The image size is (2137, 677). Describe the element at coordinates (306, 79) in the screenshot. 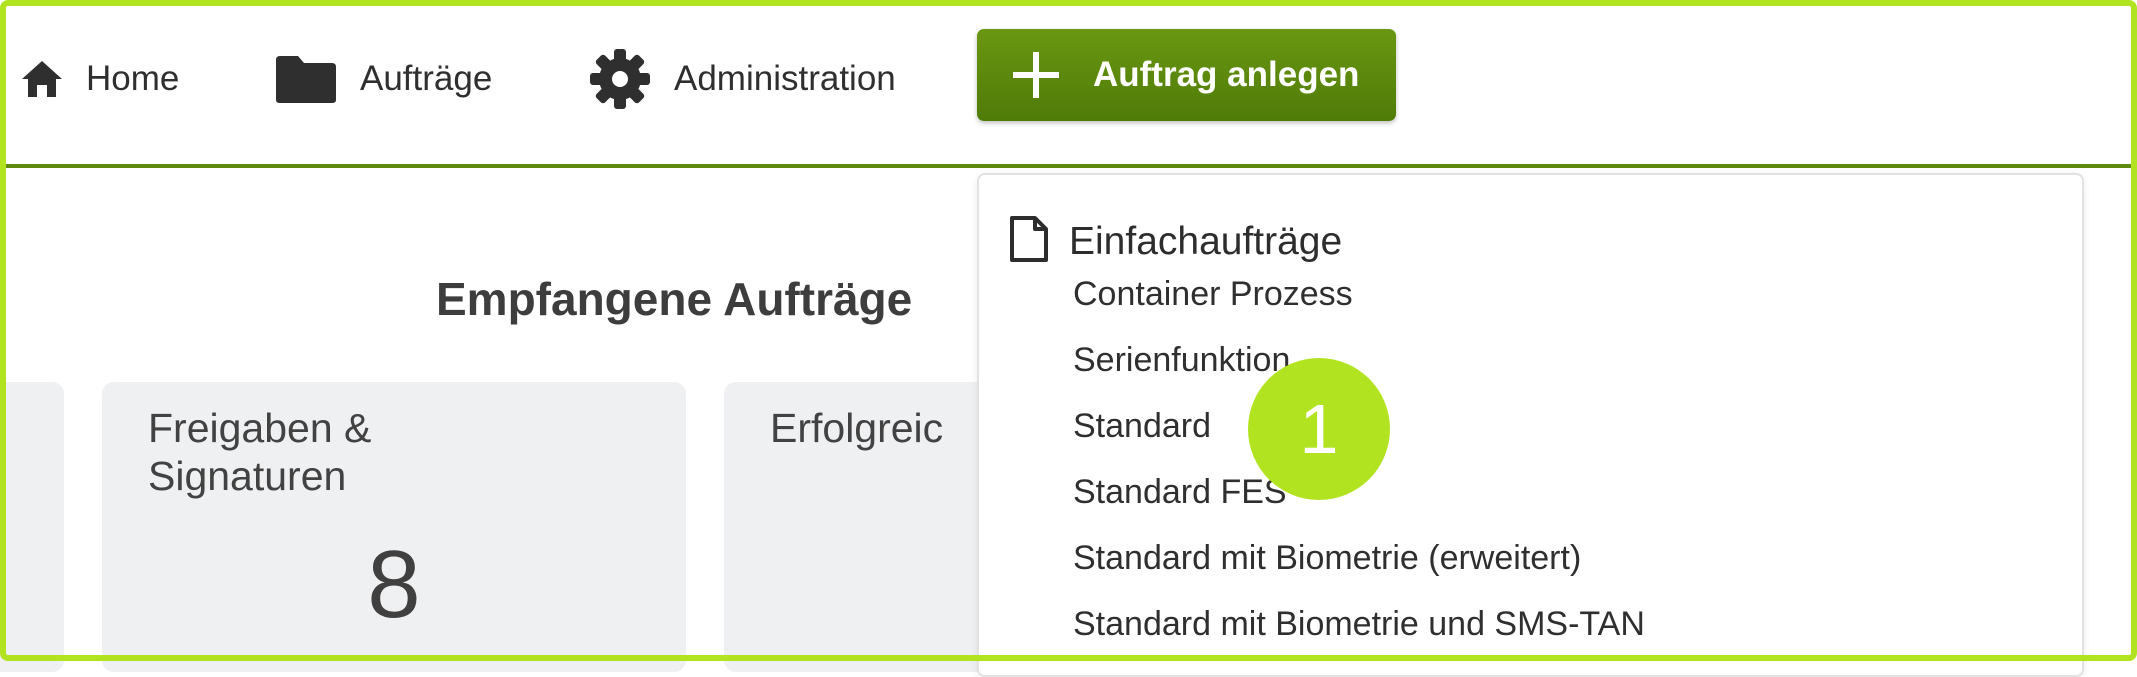

I see `folder-icon` at that location.